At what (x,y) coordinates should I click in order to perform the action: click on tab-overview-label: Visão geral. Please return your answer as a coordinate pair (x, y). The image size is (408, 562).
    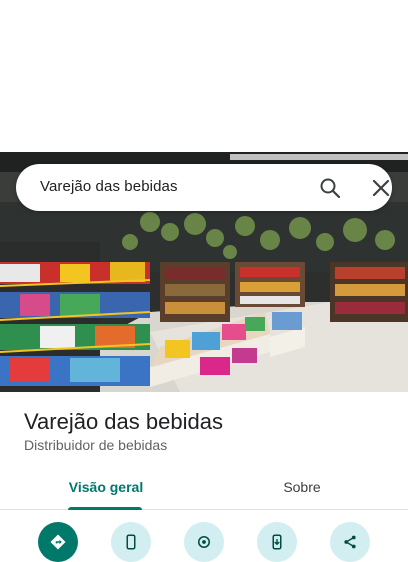
    Looking at the image, I should click on (106, 487).